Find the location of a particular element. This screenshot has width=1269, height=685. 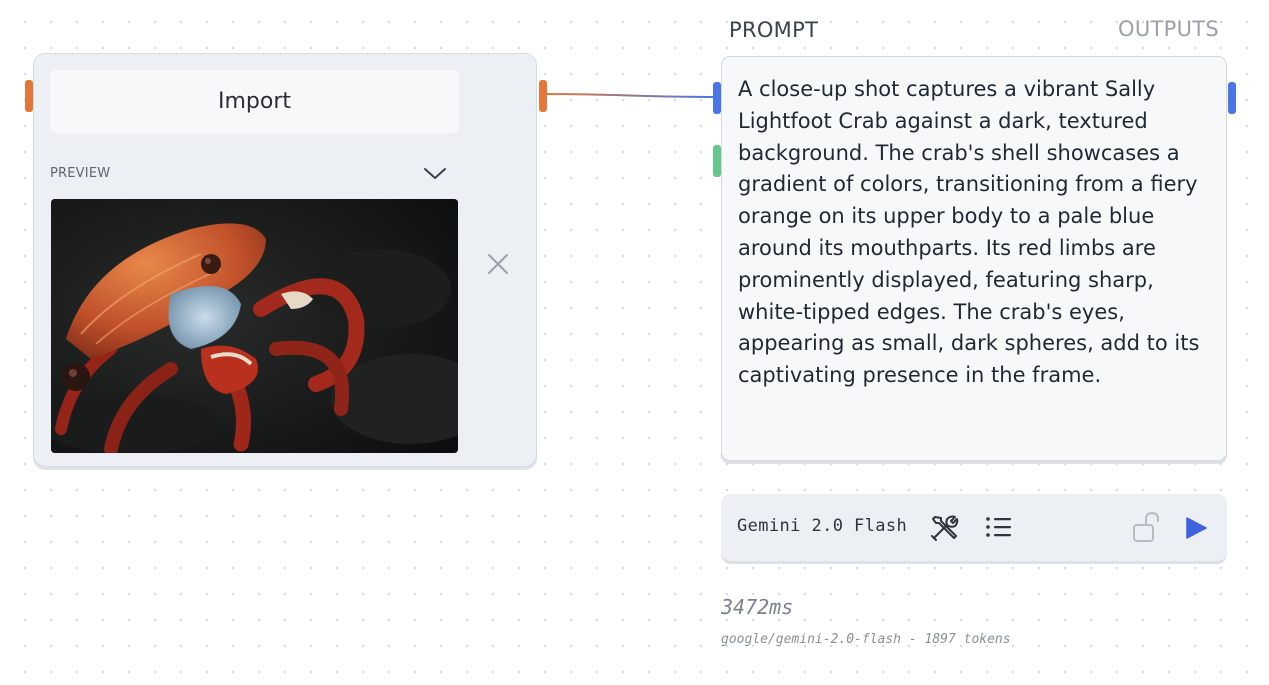

prompt-output-handle is located at coordinates (1232, 98).